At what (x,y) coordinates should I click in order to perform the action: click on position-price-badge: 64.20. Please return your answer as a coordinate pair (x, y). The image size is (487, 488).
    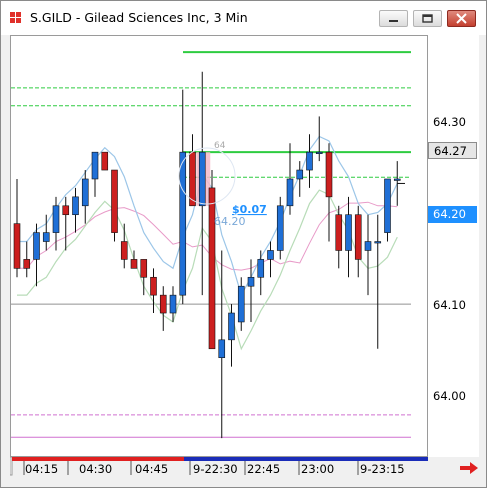
    Looking at the image, I should click on (452, 214).